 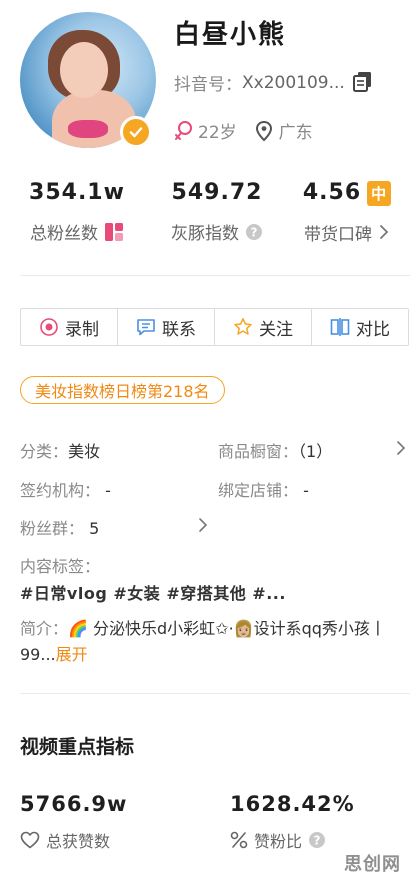 I want to click on record-button: 录制, so click(x=69, y=327).